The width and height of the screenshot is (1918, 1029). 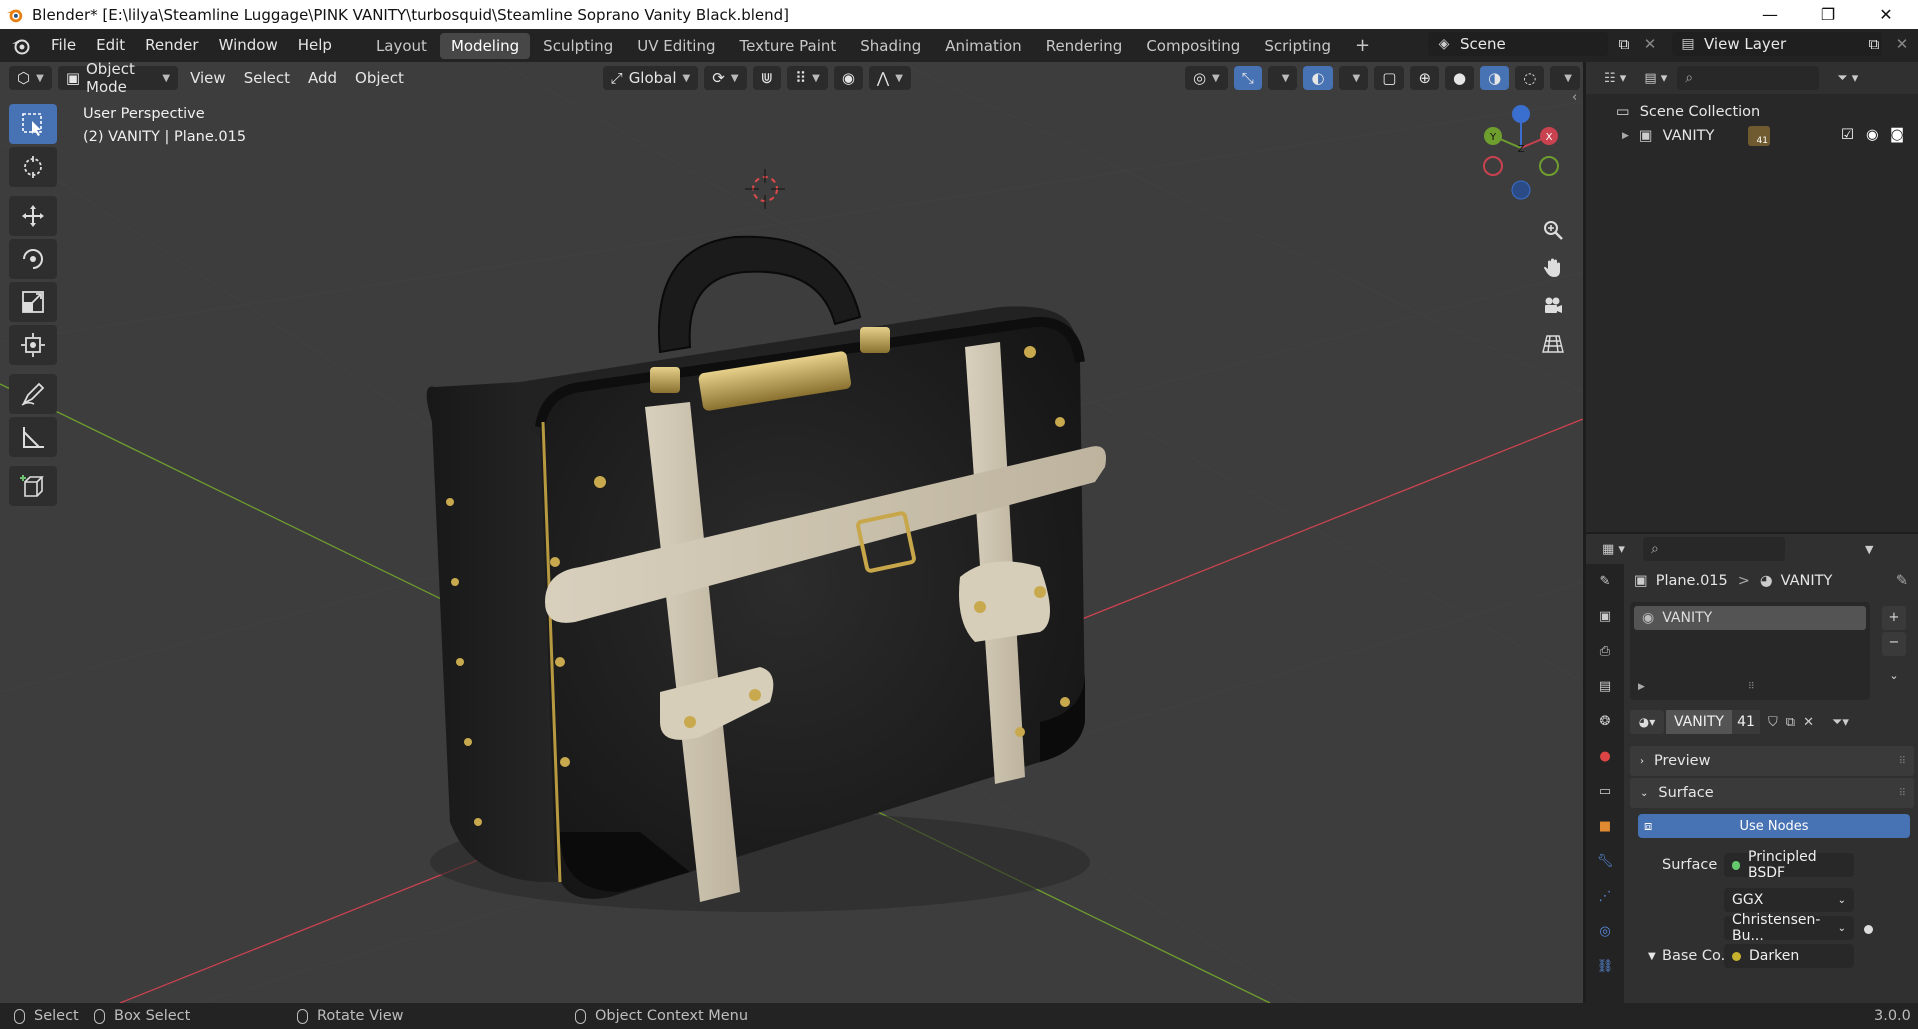 What do you see at coordinates (1894, 676) in the screenshot?
I see `slot-specials-dropdown: ⌄` at bounding box center [1894, 676].